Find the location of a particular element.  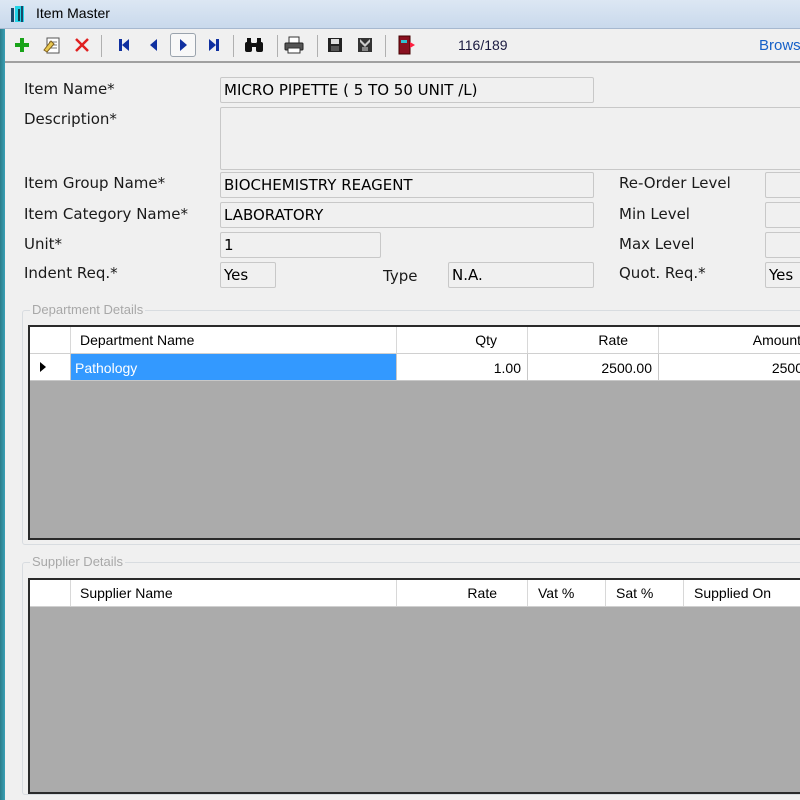

previous-record-icon is located at coordinates (153, 45).